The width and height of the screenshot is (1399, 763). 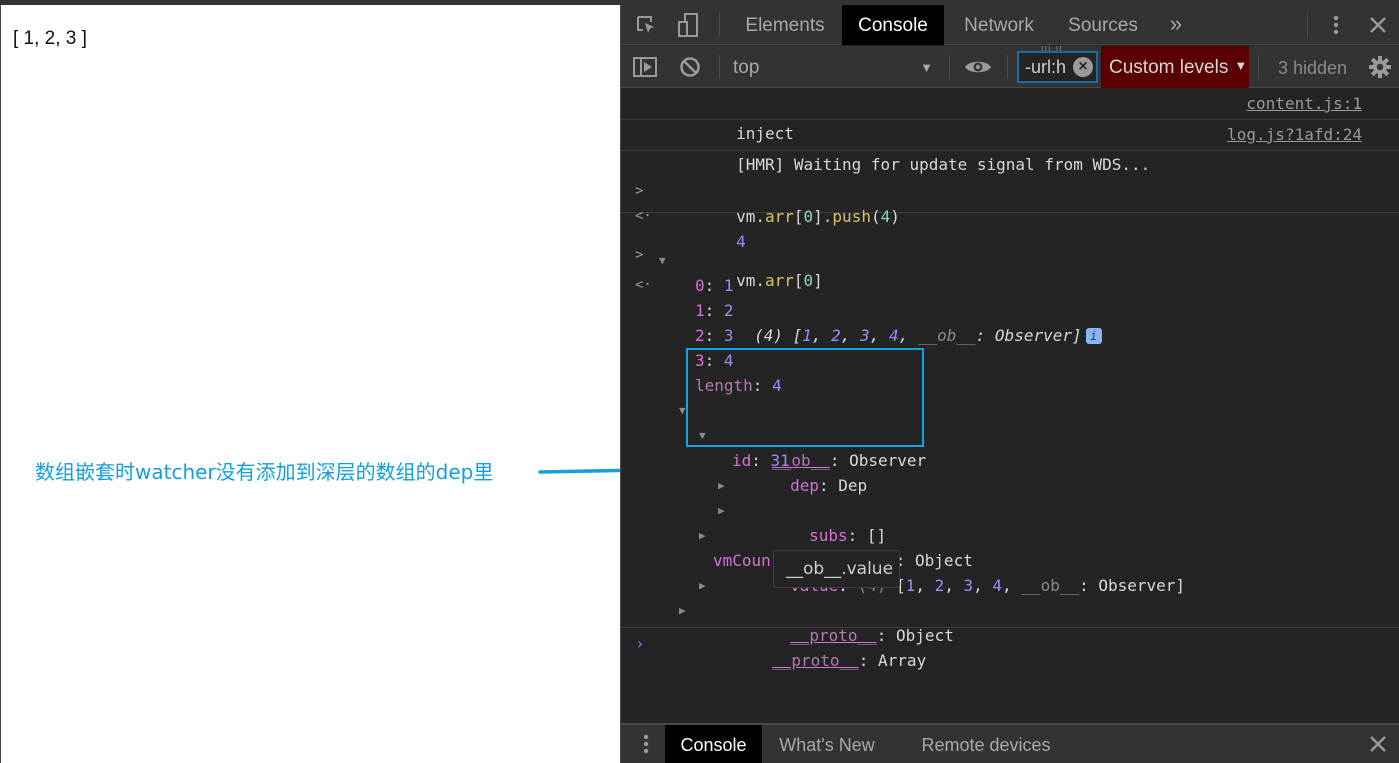 I want to click on console-log-message: inject content.js:1, so click(x=1010, y=116).